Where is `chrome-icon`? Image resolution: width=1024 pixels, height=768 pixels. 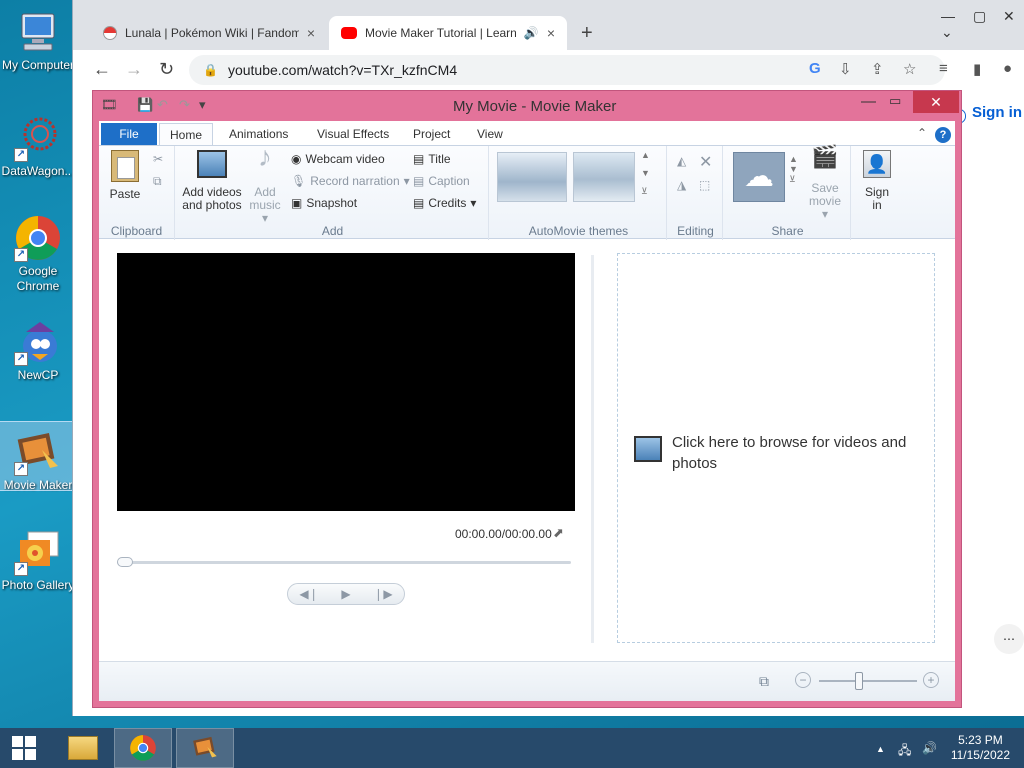 chrome-icon is located at coordinates (143, 748).